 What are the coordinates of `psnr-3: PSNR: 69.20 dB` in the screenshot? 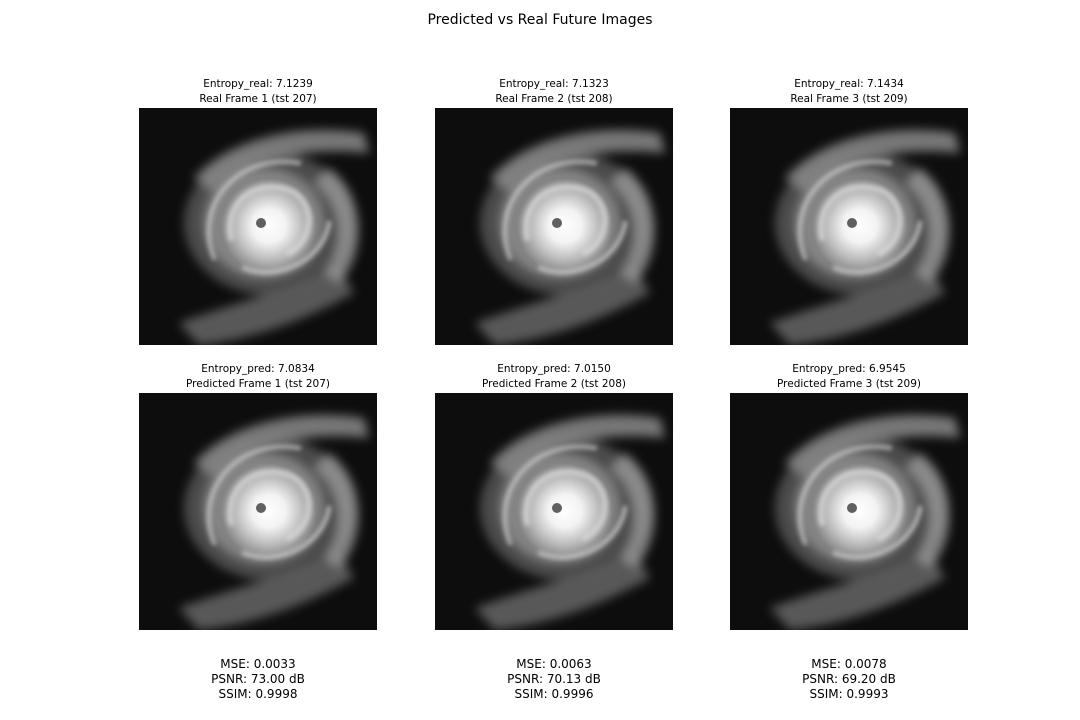 It's located at (849, 679).